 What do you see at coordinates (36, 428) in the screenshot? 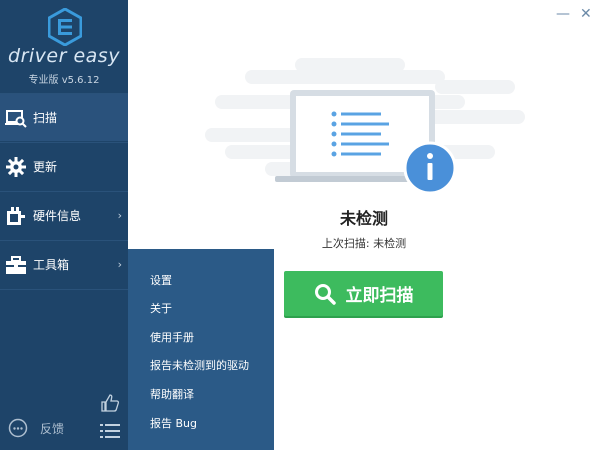
I see `feedback-button: 反馈` at bounding box center [36, 428].